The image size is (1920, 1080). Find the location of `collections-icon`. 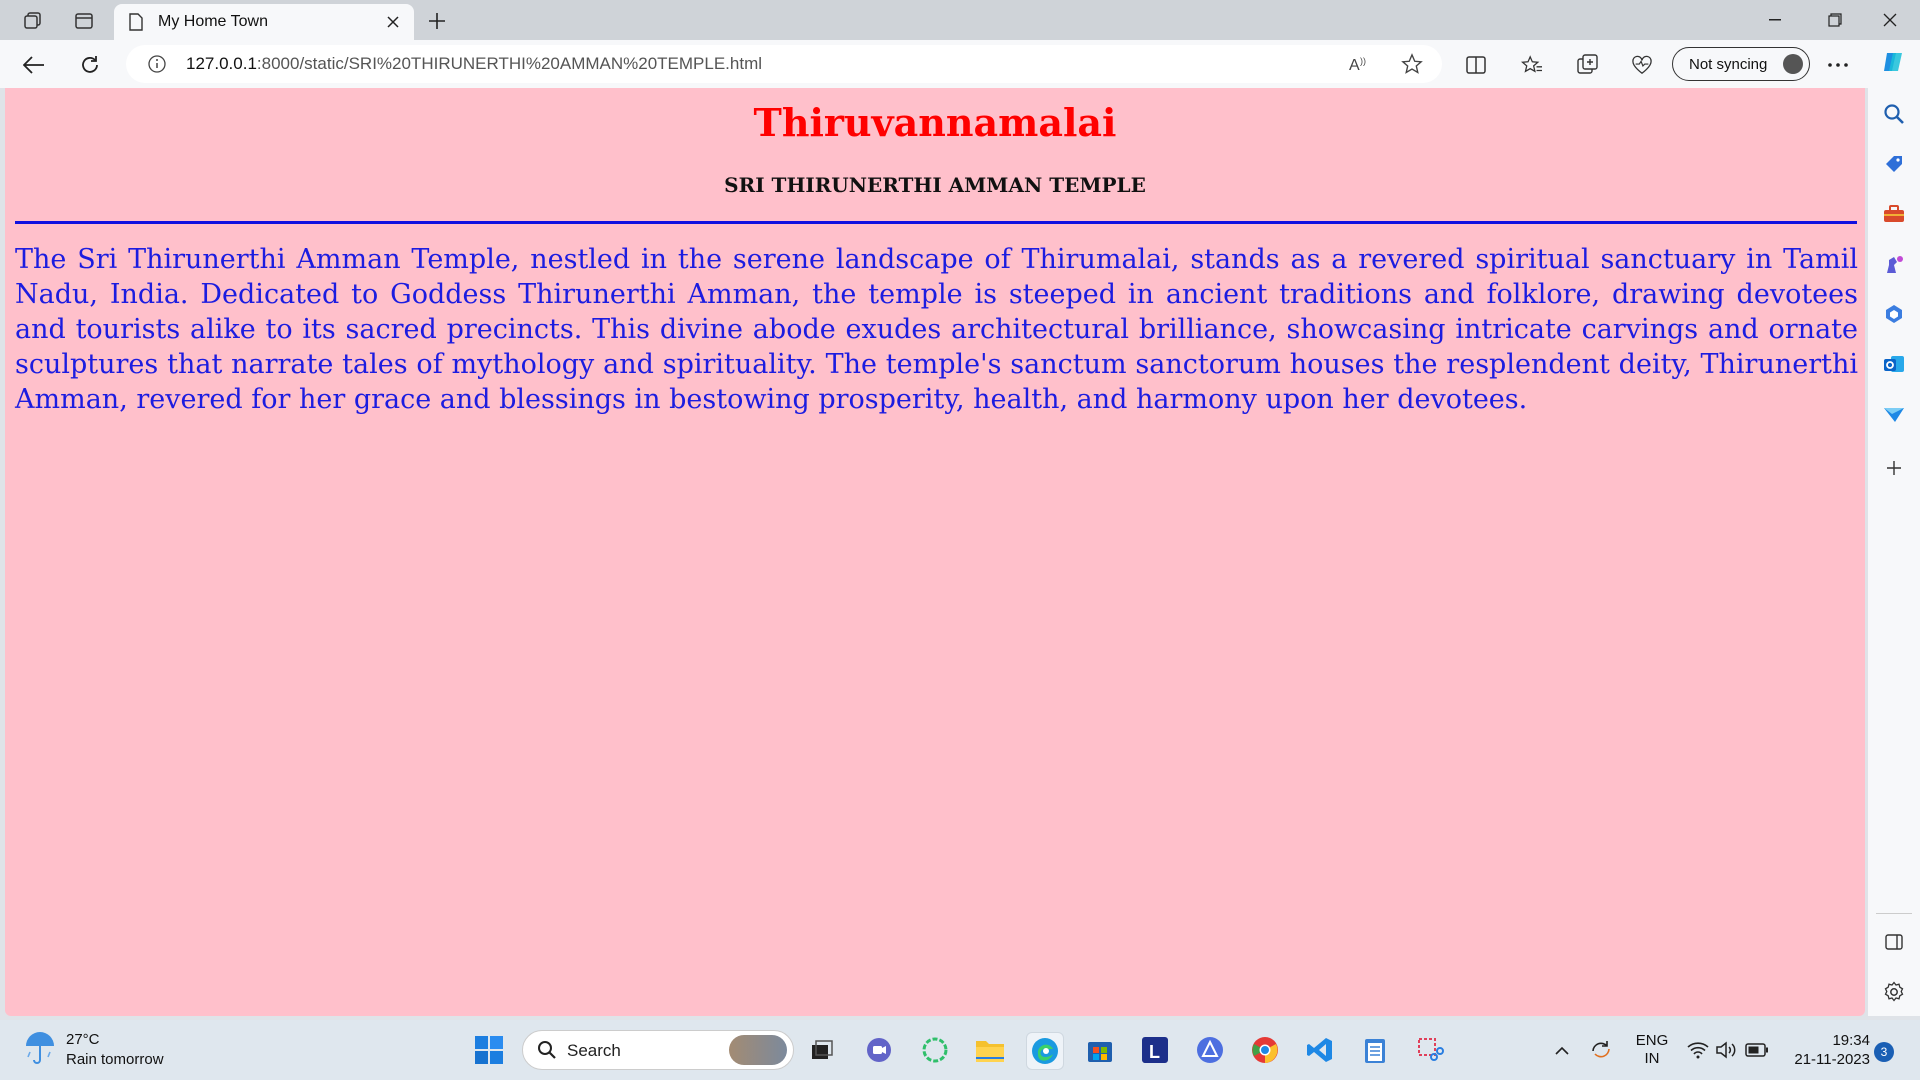

collections-icon is located at coordinates (1588, 65).